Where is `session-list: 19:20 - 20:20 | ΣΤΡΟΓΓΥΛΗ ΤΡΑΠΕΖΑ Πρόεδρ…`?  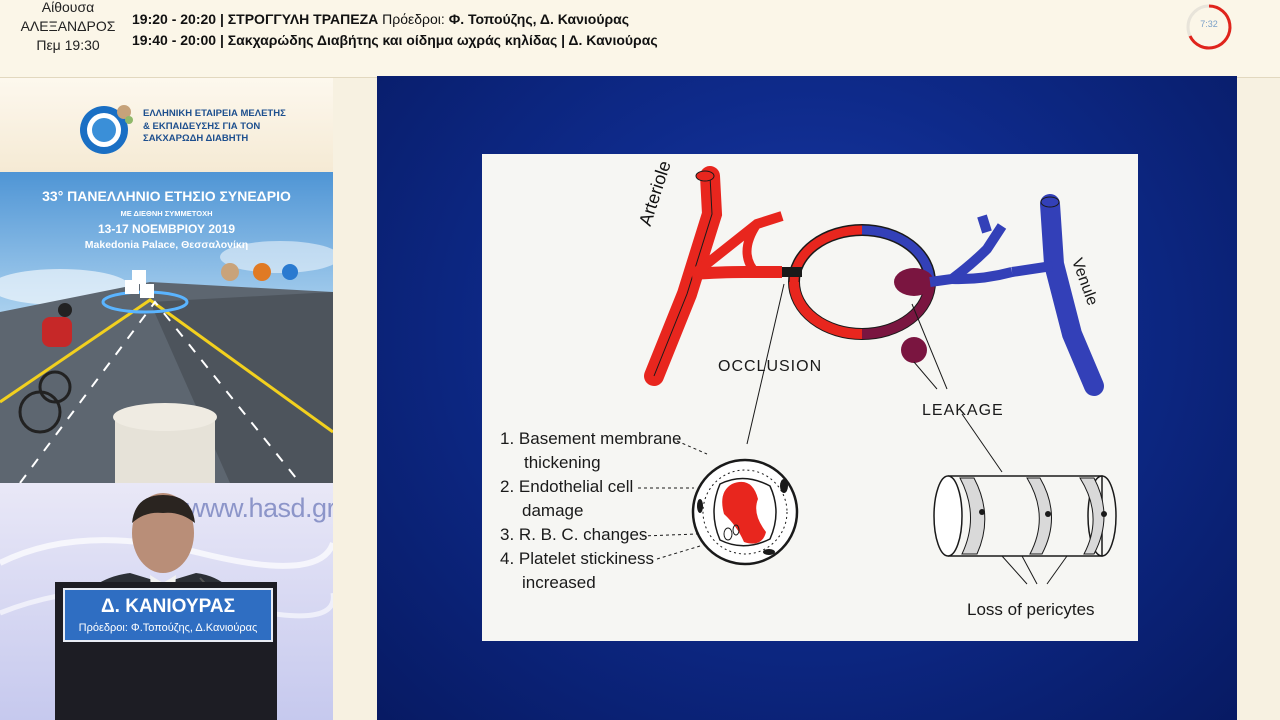 session-list: 19:20 - 20:20 | ΣΤΡΟΓΓΥΛΗ ΤΡΑΠΕΖΑ Πρόεδρ… is located at coordinates (395, 30).